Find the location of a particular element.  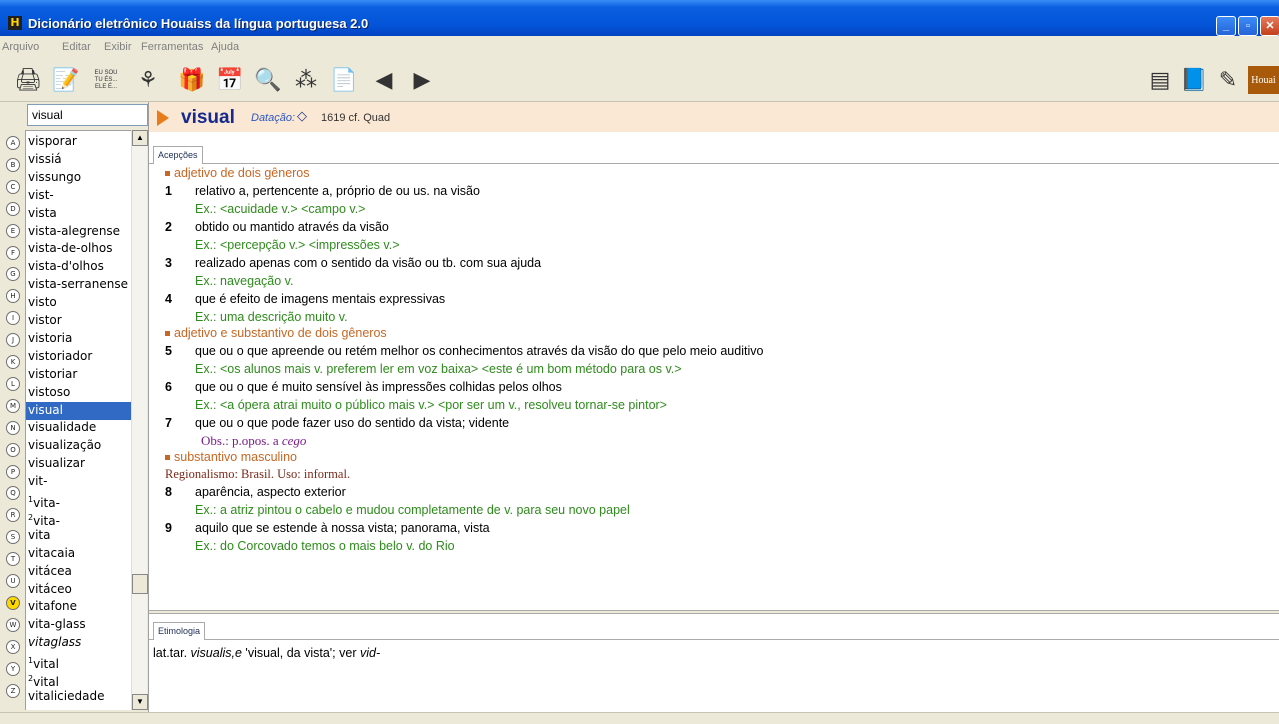

document-icon: 📄 is located at coordinates (344, 80).